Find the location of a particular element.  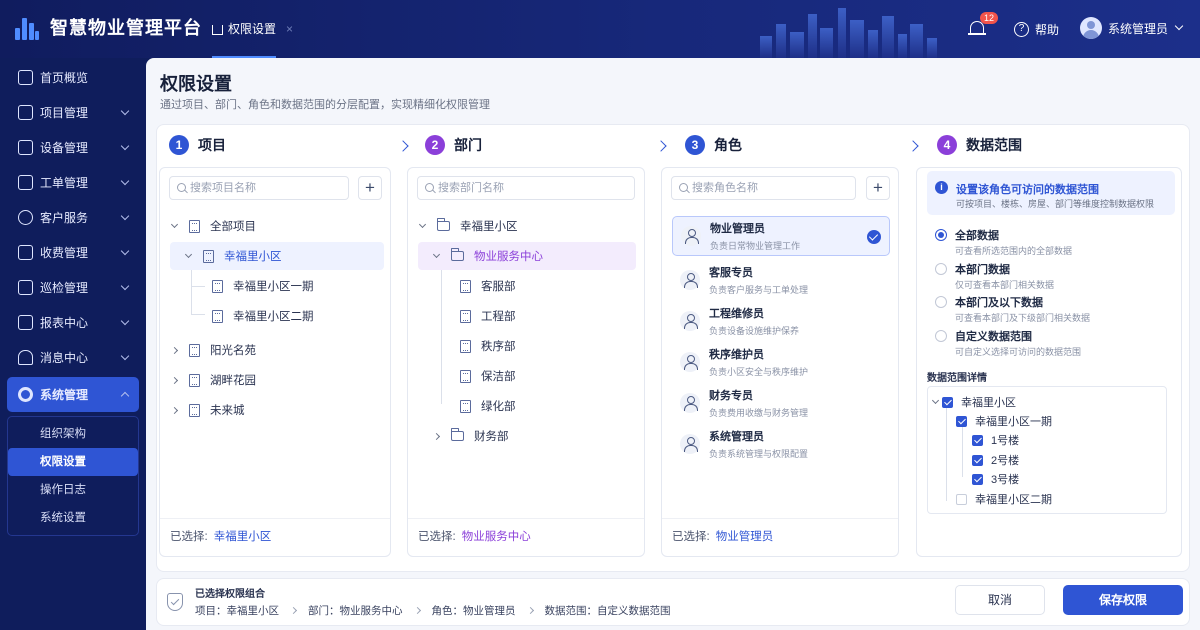

scope-node-building-3: 3号楼 is located at coordinates (995, 479).